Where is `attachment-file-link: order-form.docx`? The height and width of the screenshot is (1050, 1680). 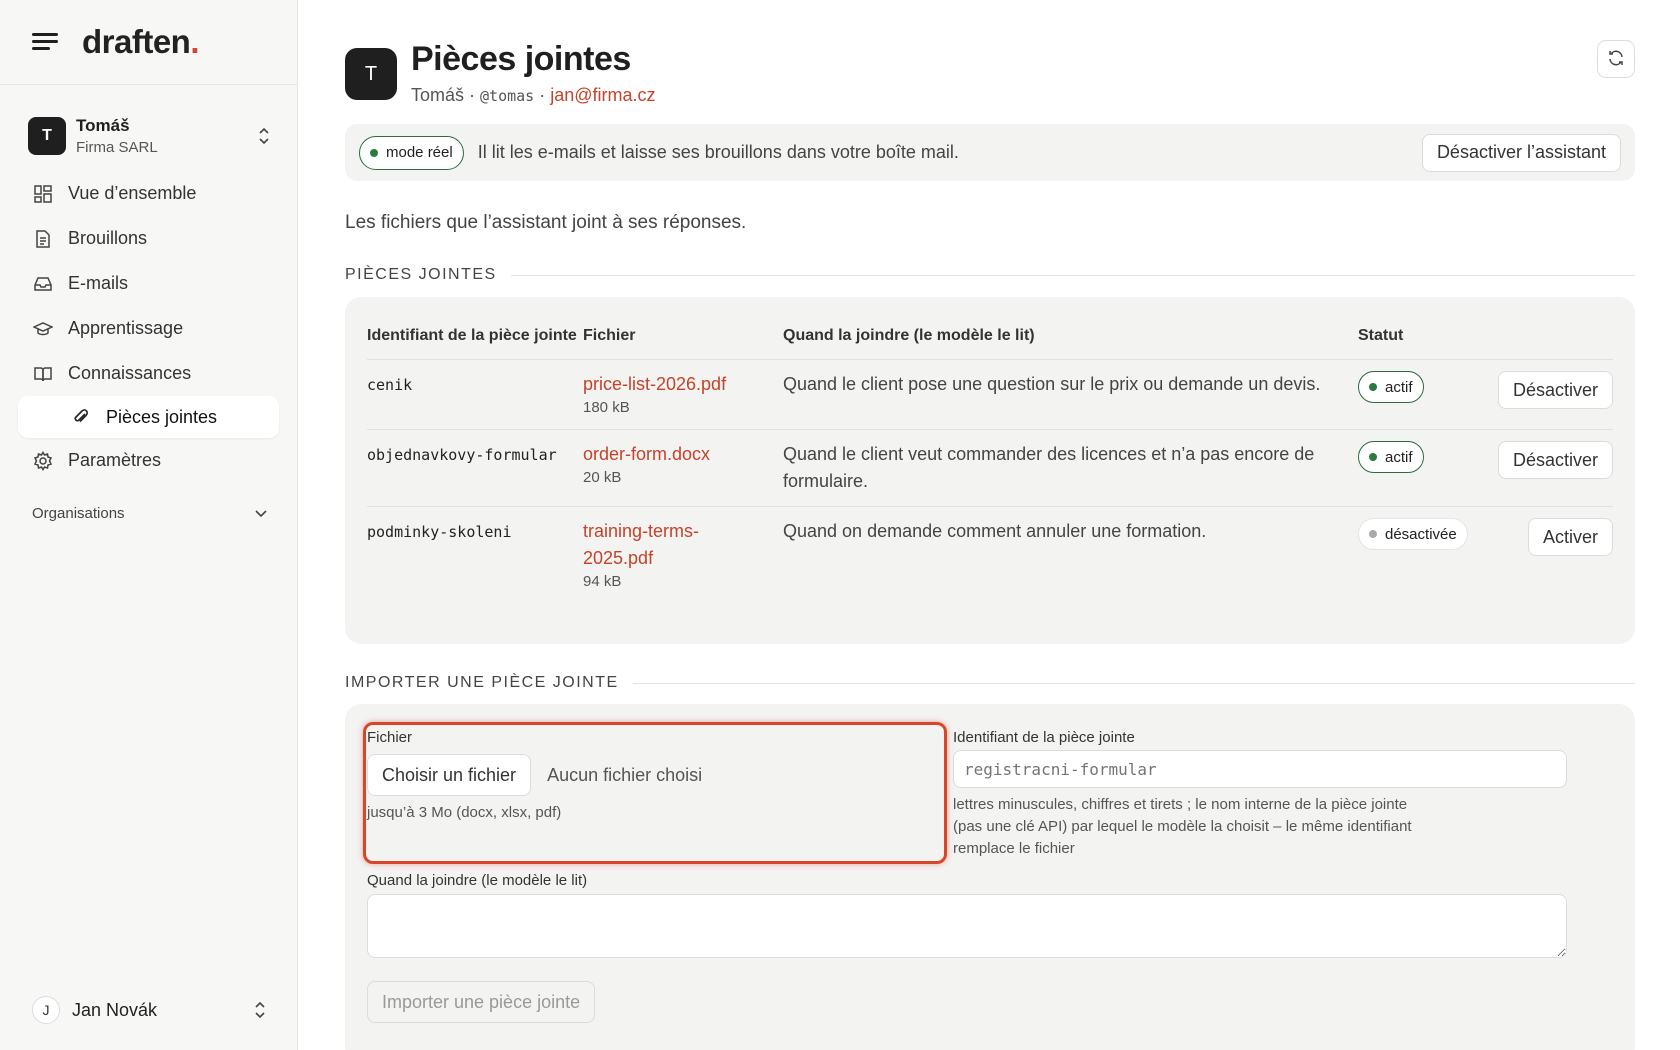 attachment-file-link: order-form.docx is located at coordinates (646, 454).